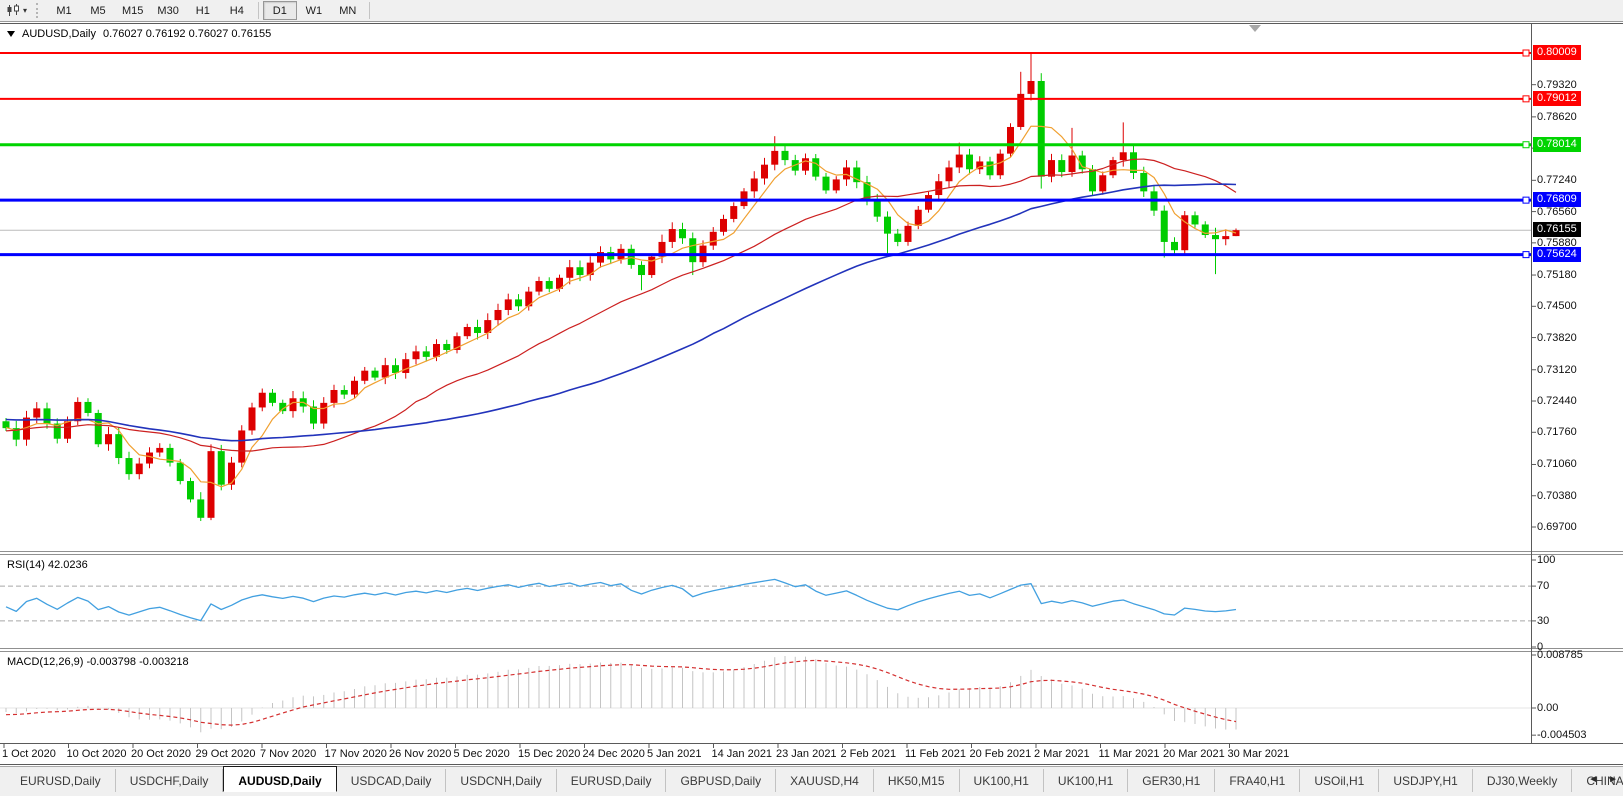 The image size is (1623, 796). Describe the element at coordinates (237, 10) in the screenshot. I see `timeframe-button-H4: H4` at that location.